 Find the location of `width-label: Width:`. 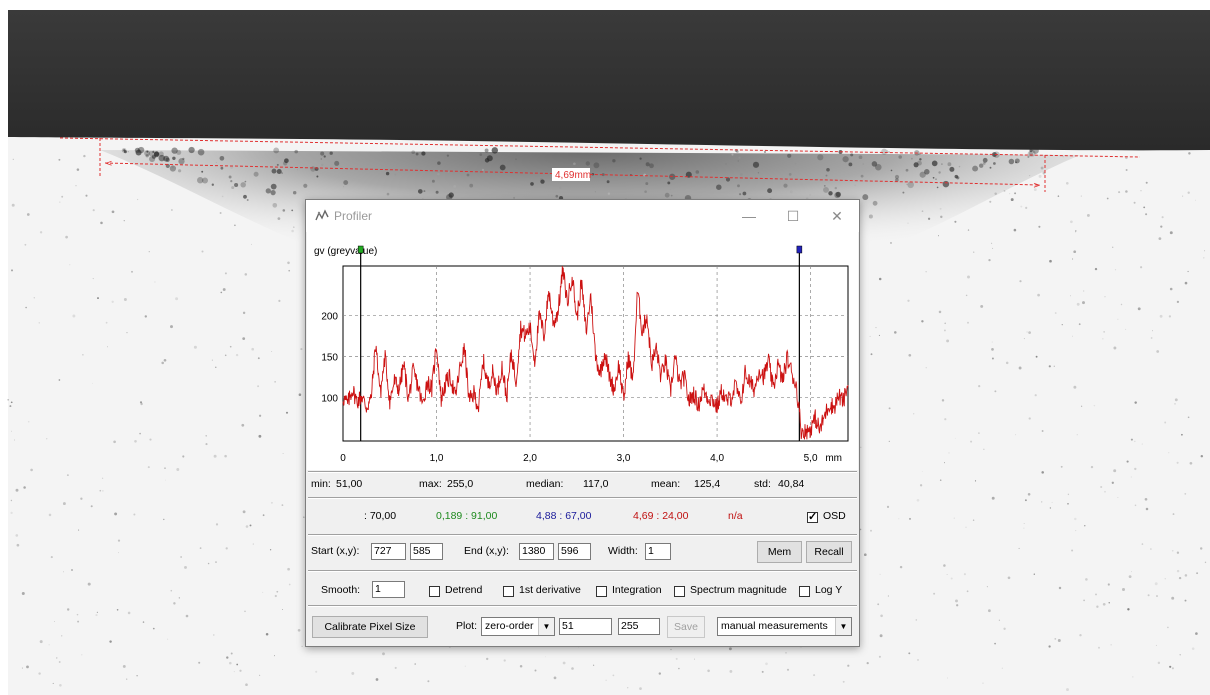

width-label: Width: is located at coordinates (623, 551).